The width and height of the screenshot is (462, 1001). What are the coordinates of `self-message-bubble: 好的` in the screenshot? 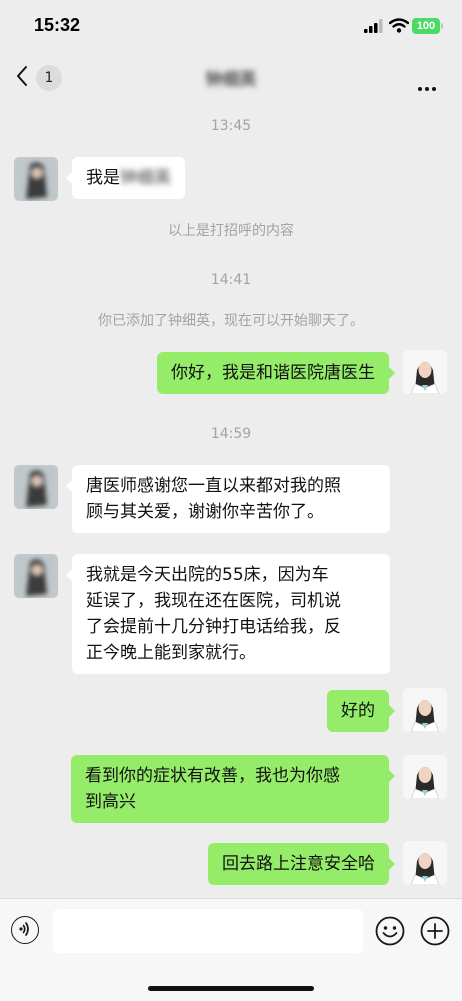 It's located at (361, 711).